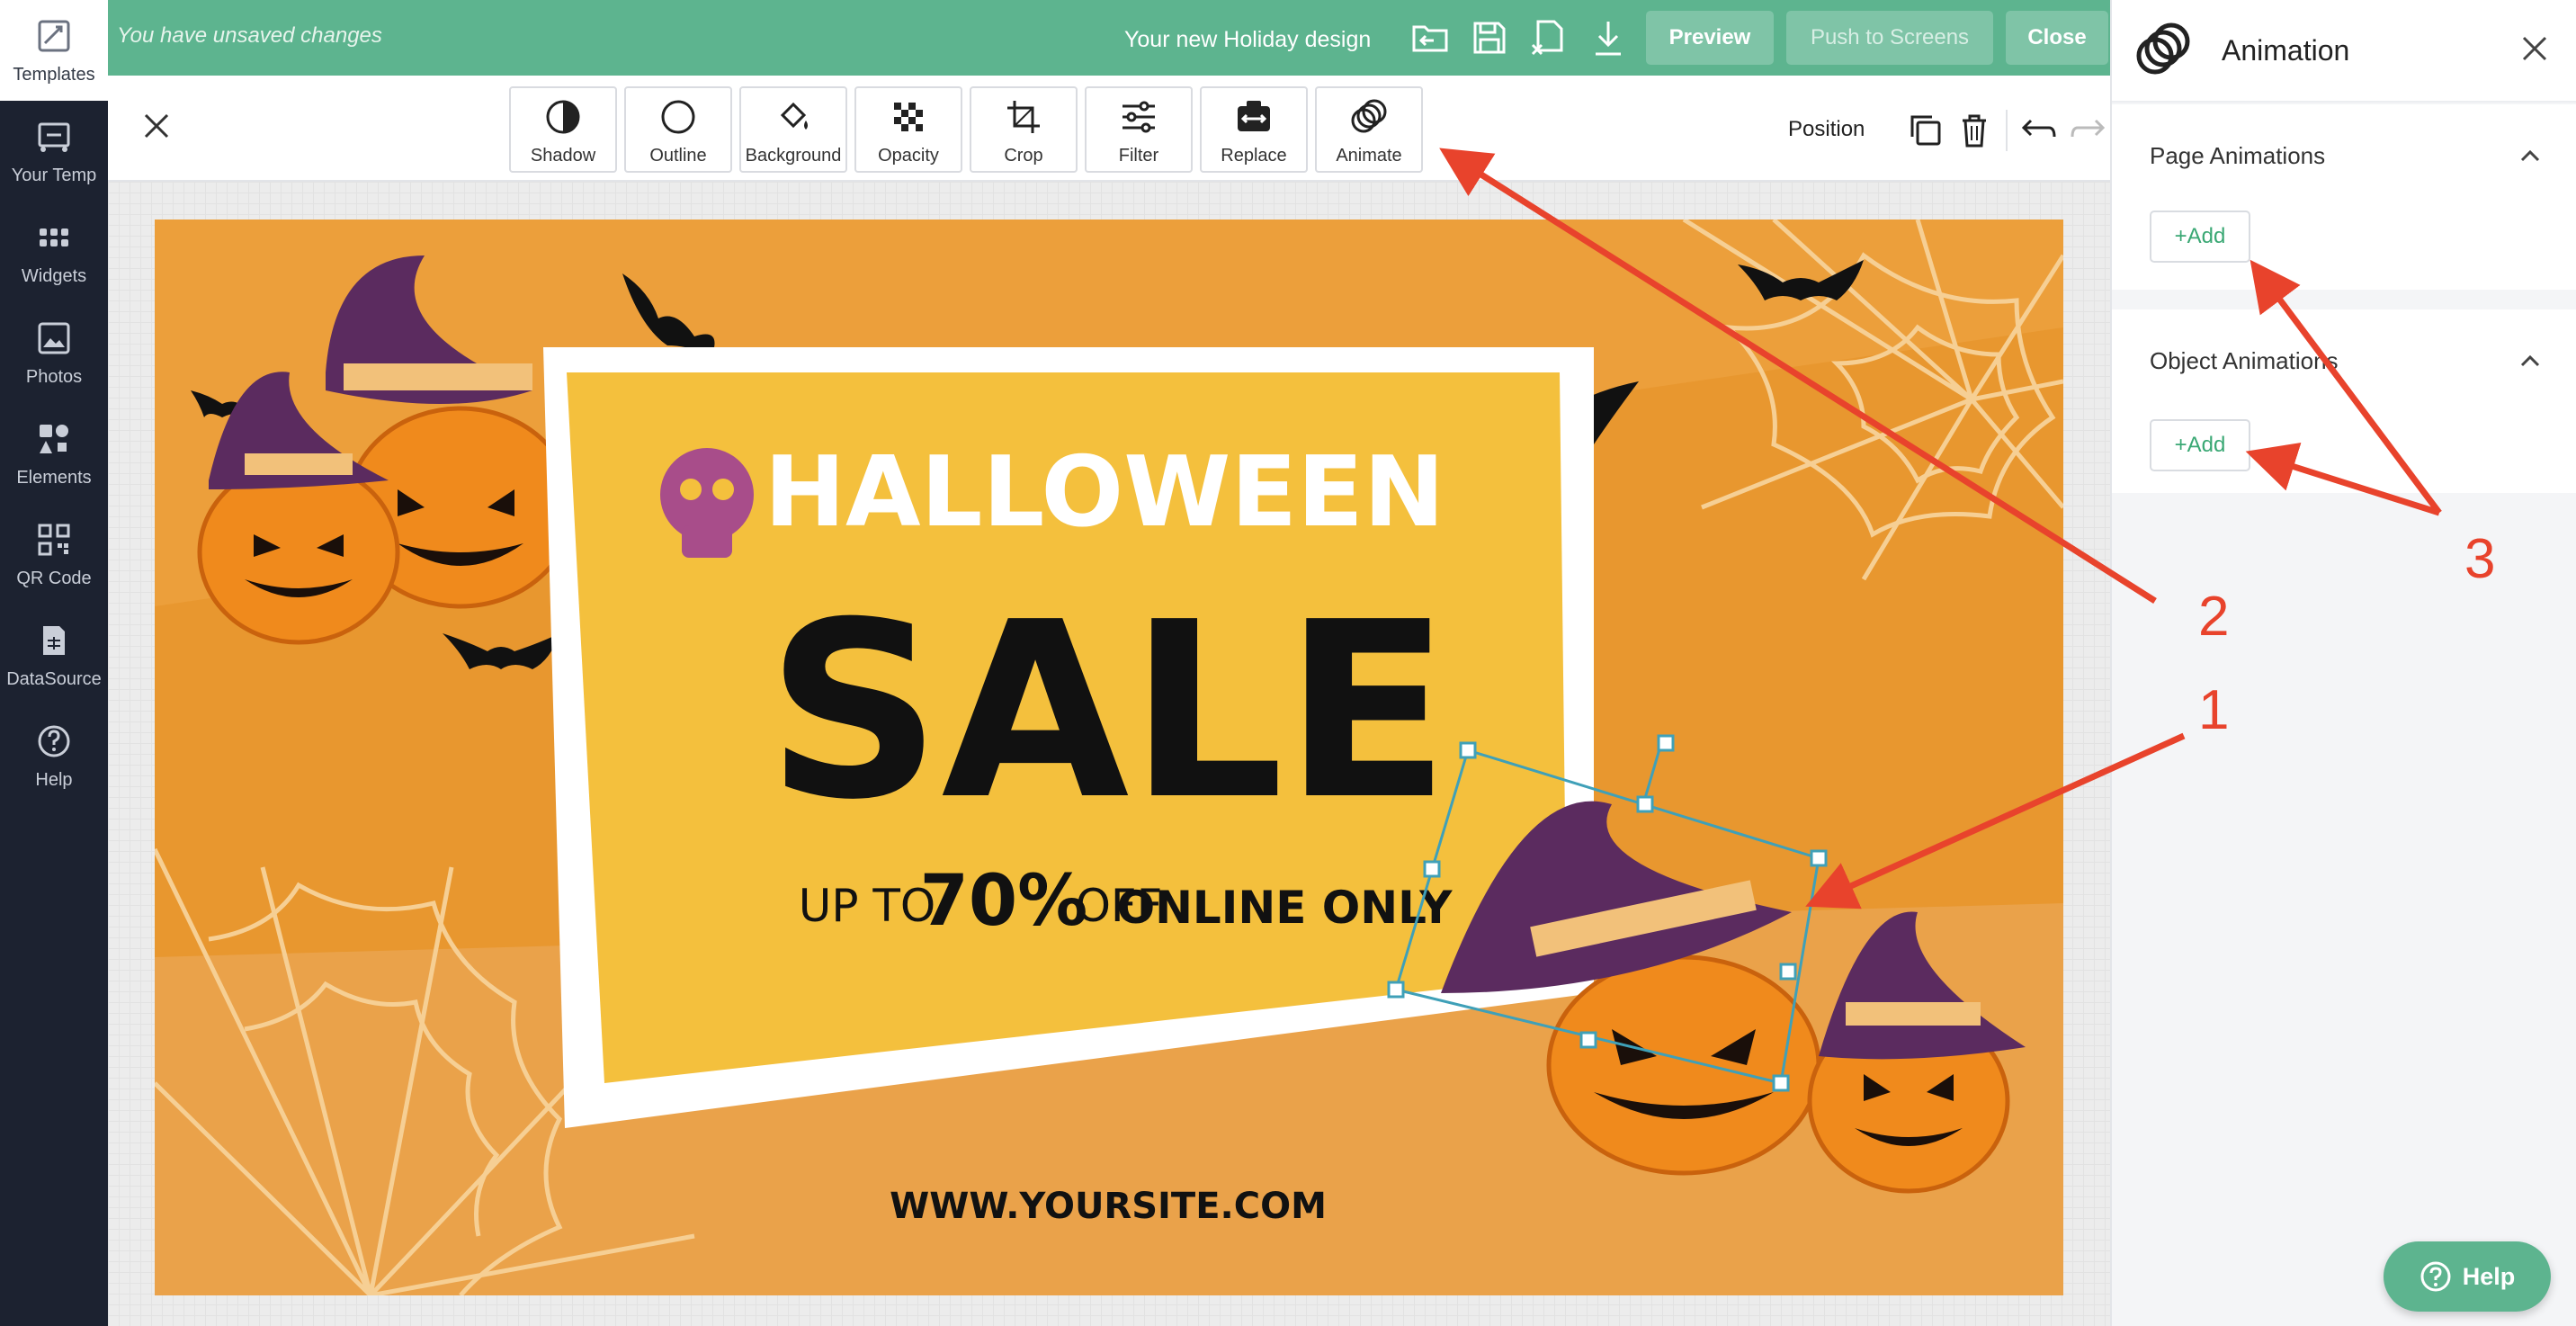 This screenshot has height=1326, width=2576. I want to click on sale-text: SALE, so click(1108, 711).